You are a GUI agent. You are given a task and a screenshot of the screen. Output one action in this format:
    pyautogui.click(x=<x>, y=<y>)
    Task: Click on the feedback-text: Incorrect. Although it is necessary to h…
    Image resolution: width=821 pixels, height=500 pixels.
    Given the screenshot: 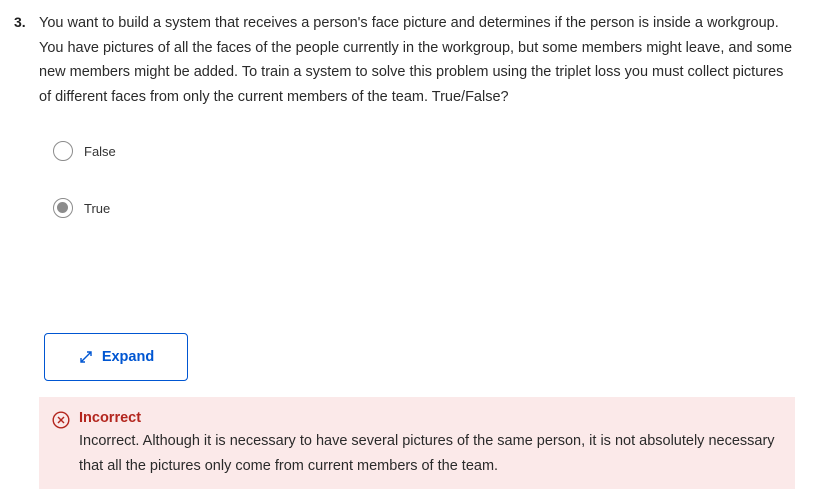 What is the action you would take?
    pyautogui.click(x=427, y=453)
    